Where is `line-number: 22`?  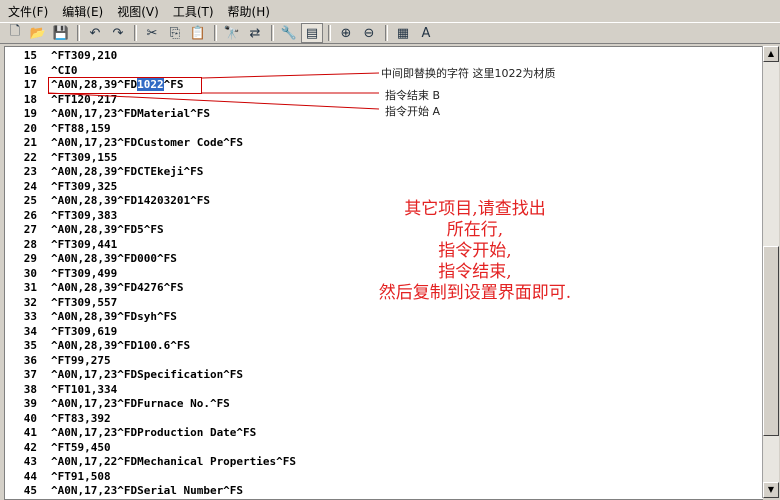 line-number: 22 is located at coordinates (30, 157).